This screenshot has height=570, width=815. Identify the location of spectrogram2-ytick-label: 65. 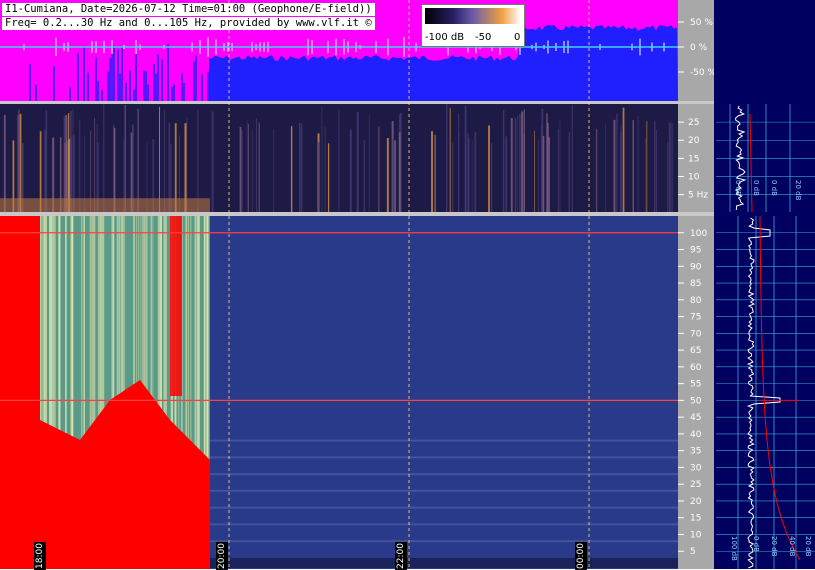
(695, 351).